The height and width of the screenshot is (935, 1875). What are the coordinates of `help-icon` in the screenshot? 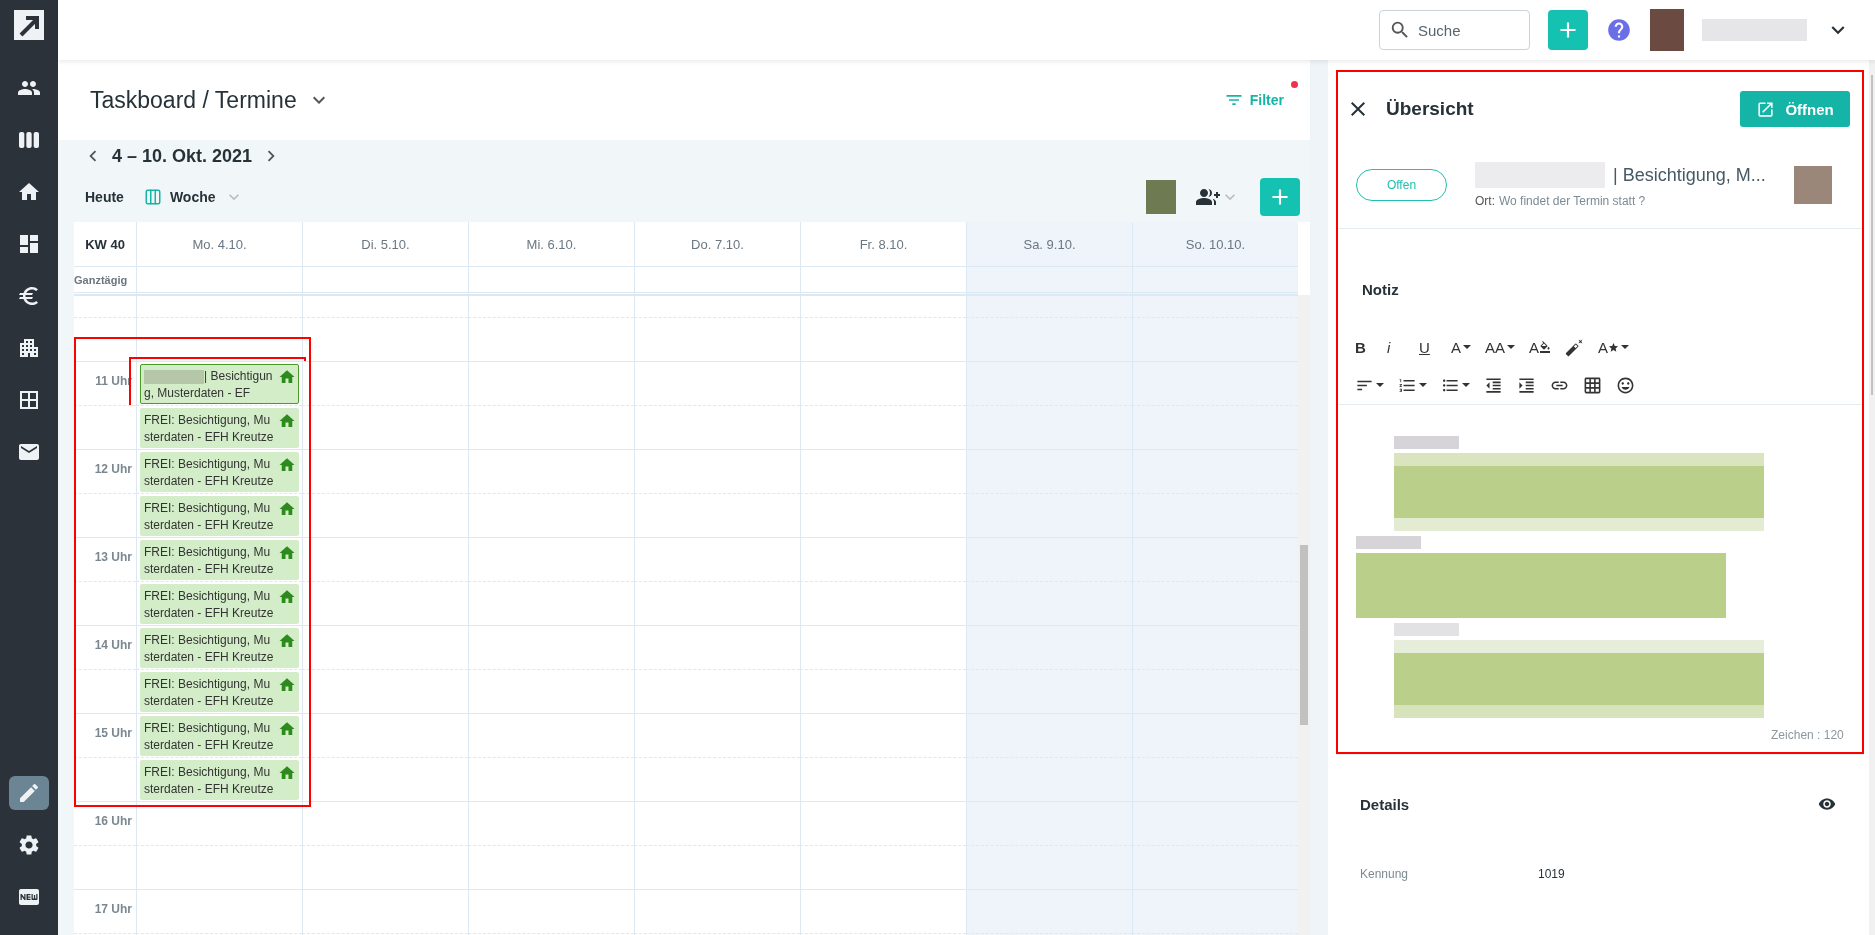 It's located at (1619, 30).